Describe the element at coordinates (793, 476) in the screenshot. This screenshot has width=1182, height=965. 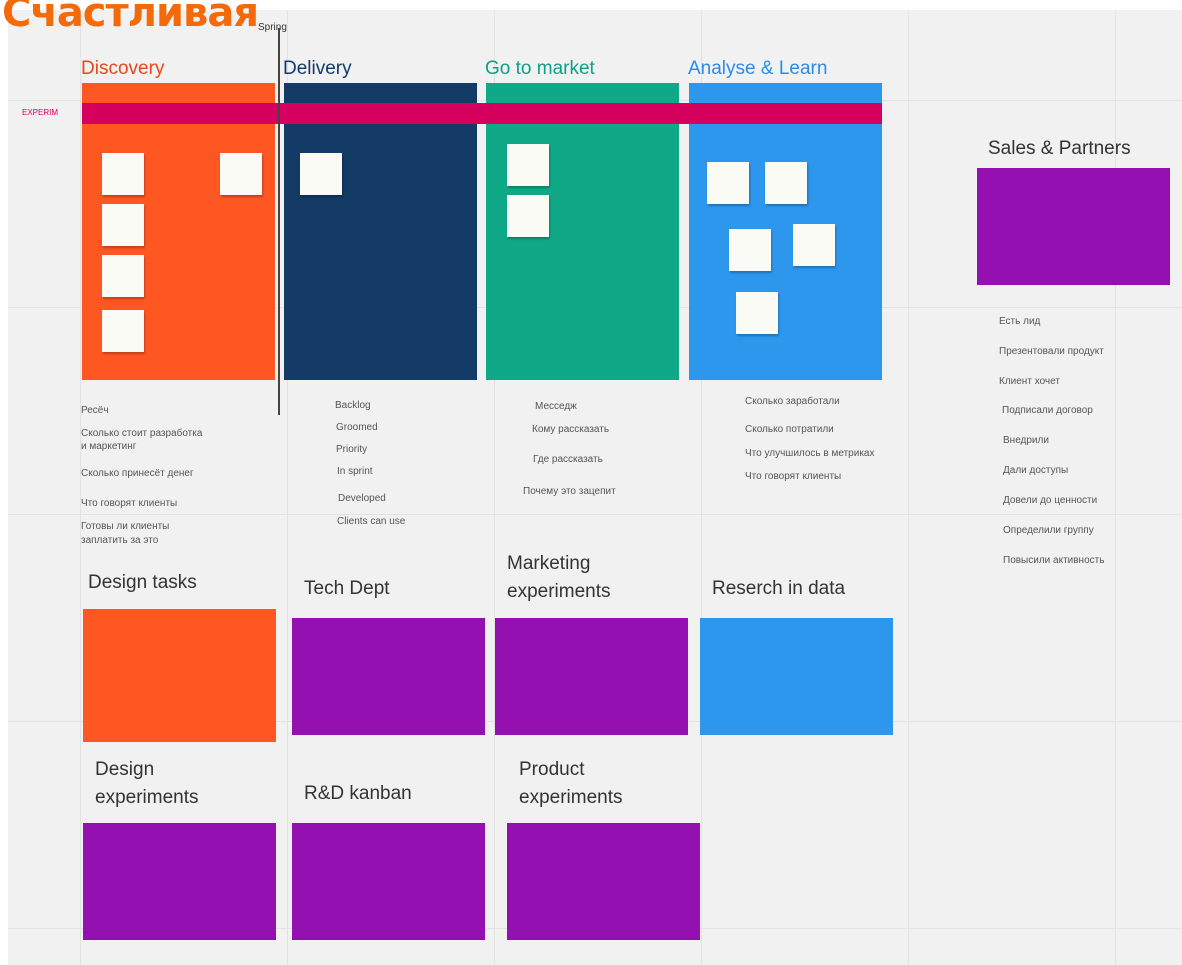
I see `analyse-note: Что говорят клиенты` at that location.